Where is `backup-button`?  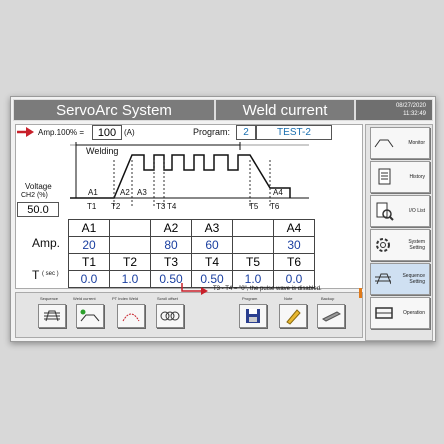 backup-button is located at coordinates (331, 316).